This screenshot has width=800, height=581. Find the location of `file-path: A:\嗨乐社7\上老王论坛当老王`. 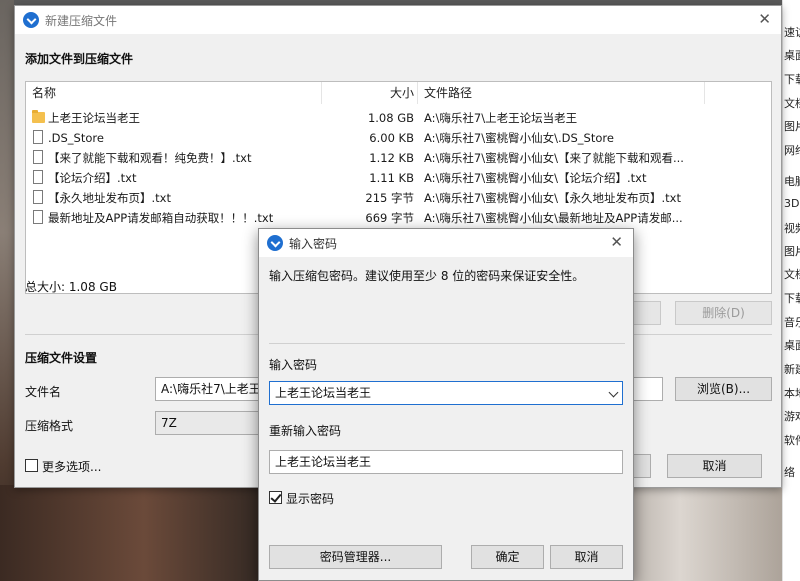

file-path: A:\嗨乐社7\上老王论坛当老王 is located at coordinates (501, 118).